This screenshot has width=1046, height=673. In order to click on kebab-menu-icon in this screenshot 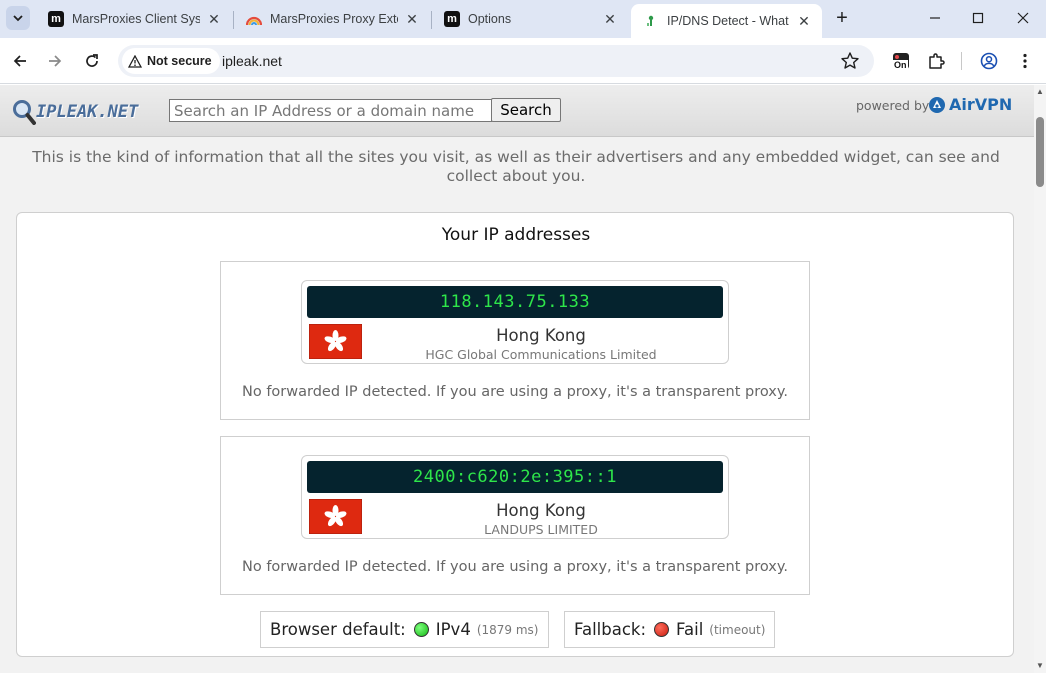, I will do `click(1025, 61)`.